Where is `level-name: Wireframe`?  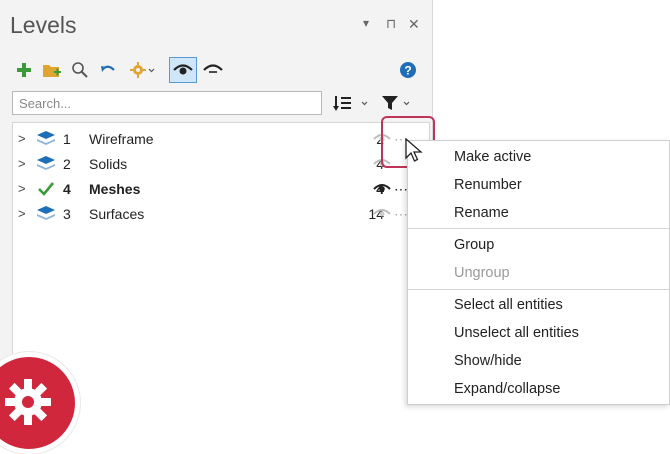
level-name: Wireframe is located at coordinates (121, 139).